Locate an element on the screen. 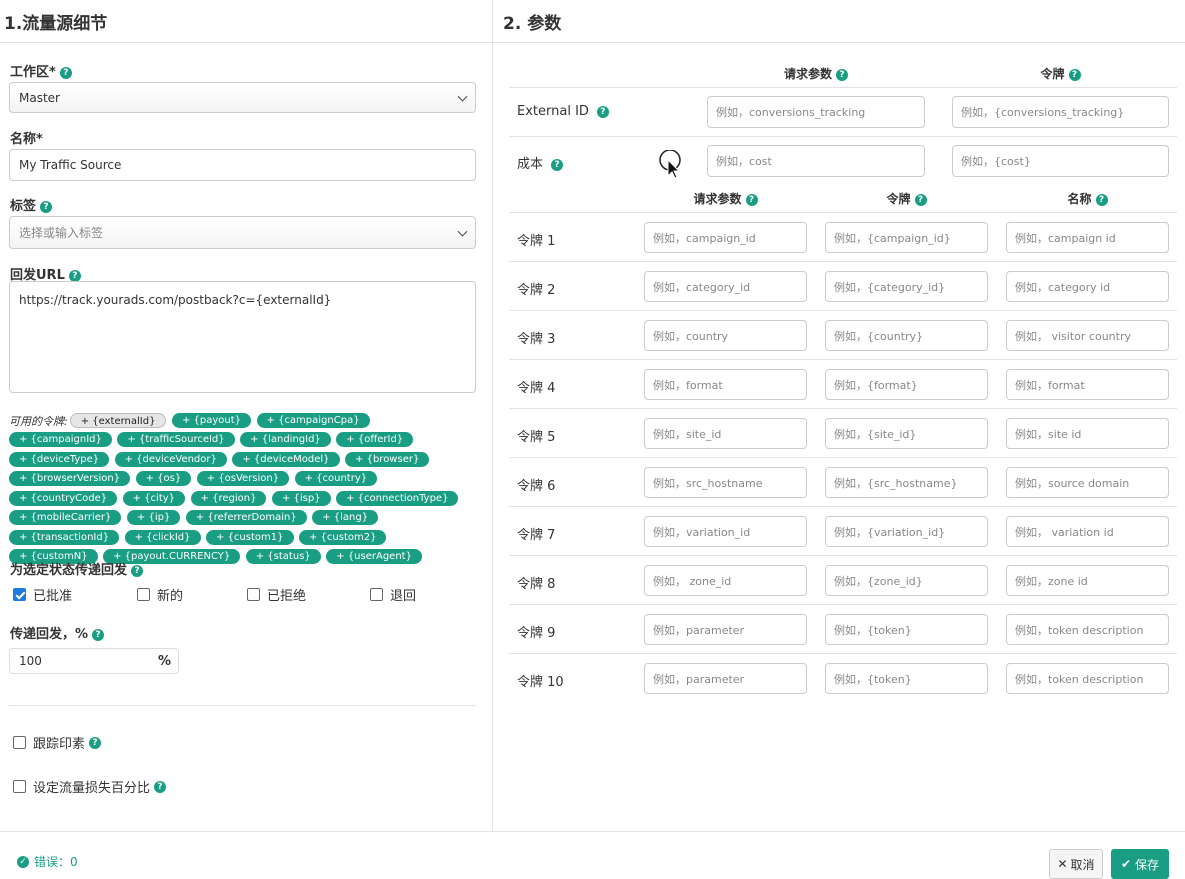 The width and height of the screenshot is (1185, 879). token-chip: + {payout} is located at coordinates (211, 420).